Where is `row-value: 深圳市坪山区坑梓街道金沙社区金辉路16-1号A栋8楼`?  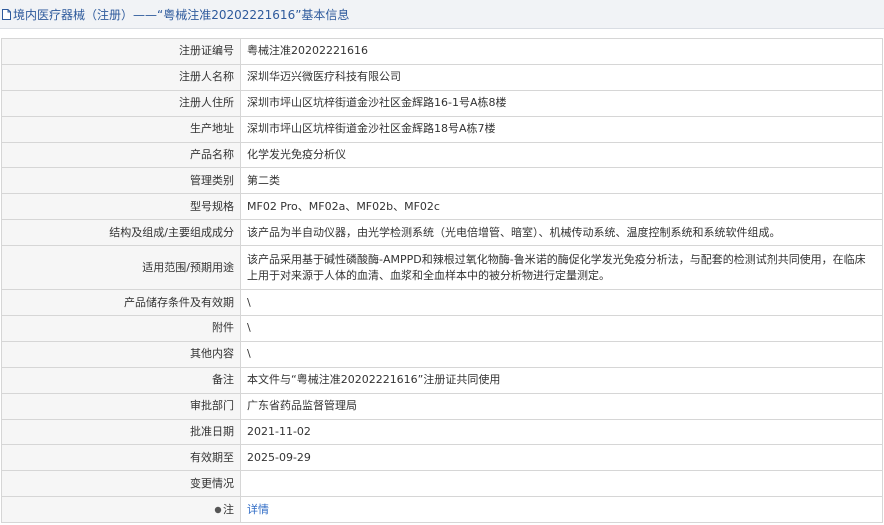 row-value: 深圳市坪山区坑梓街道金沙社区金辉路16-1号A栋8楼 is located at coordinates (561, 103).